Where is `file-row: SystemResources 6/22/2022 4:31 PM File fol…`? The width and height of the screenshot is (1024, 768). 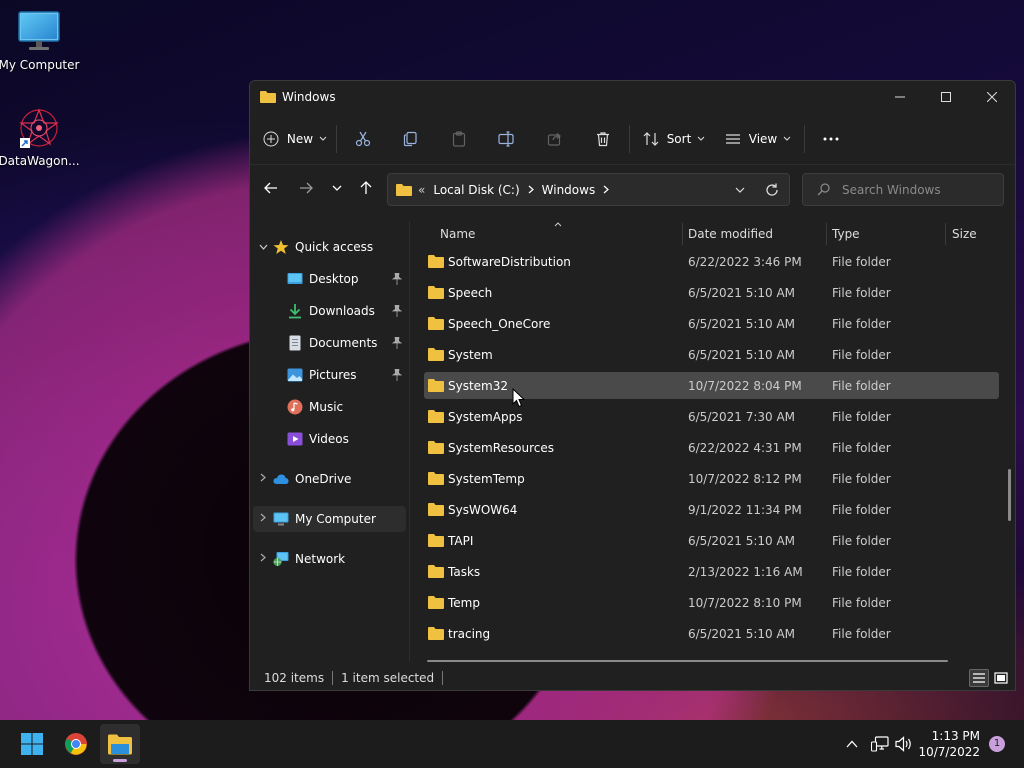 file-row: SystemResources 6/22/2022 4:31 PM File fol… is located at coordinates (711, 447).